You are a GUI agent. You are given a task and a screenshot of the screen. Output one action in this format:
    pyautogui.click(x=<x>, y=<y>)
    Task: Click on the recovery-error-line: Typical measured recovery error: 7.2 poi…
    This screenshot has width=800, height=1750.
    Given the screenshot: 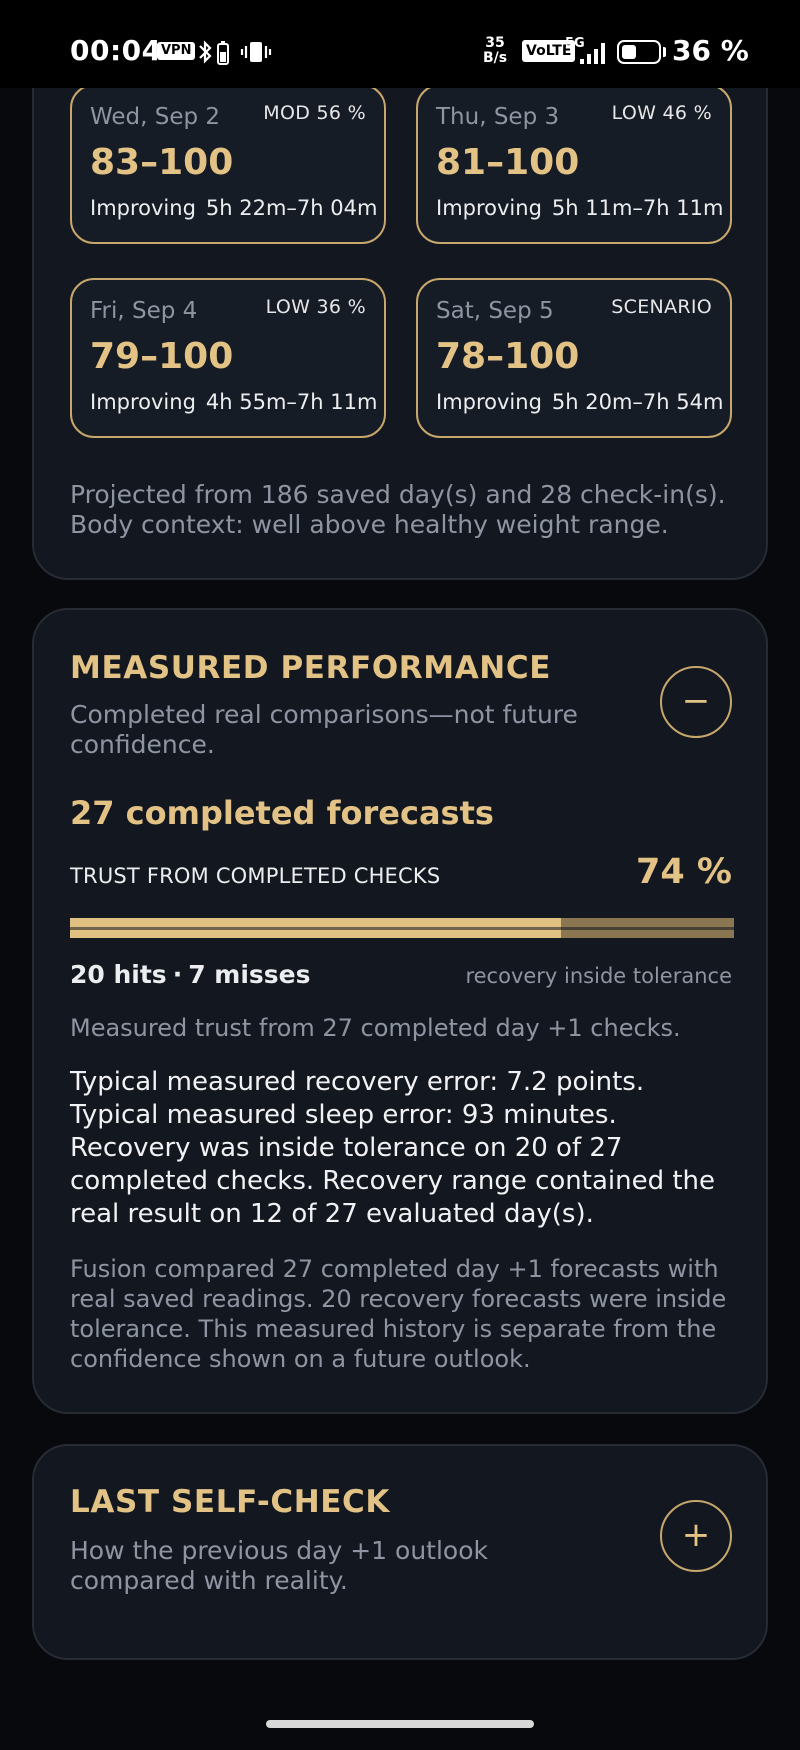 What is the action you would take?
    pyautogui.click(x=357, y=1082)
    